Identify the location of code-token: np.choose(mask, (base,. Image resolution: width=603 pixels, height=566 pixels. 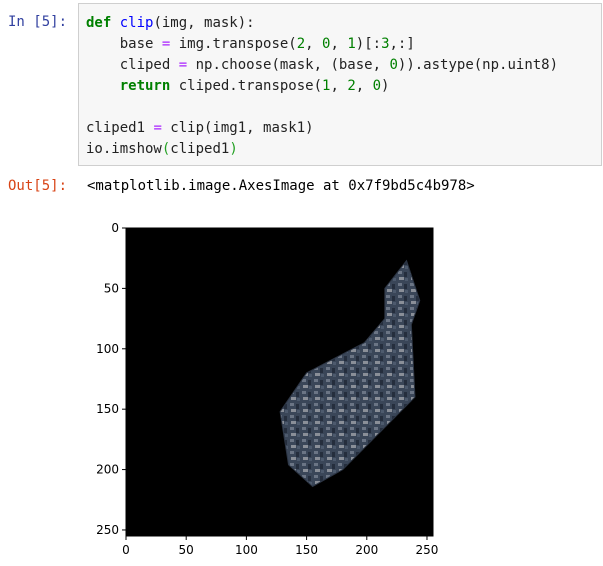
(288, 65).